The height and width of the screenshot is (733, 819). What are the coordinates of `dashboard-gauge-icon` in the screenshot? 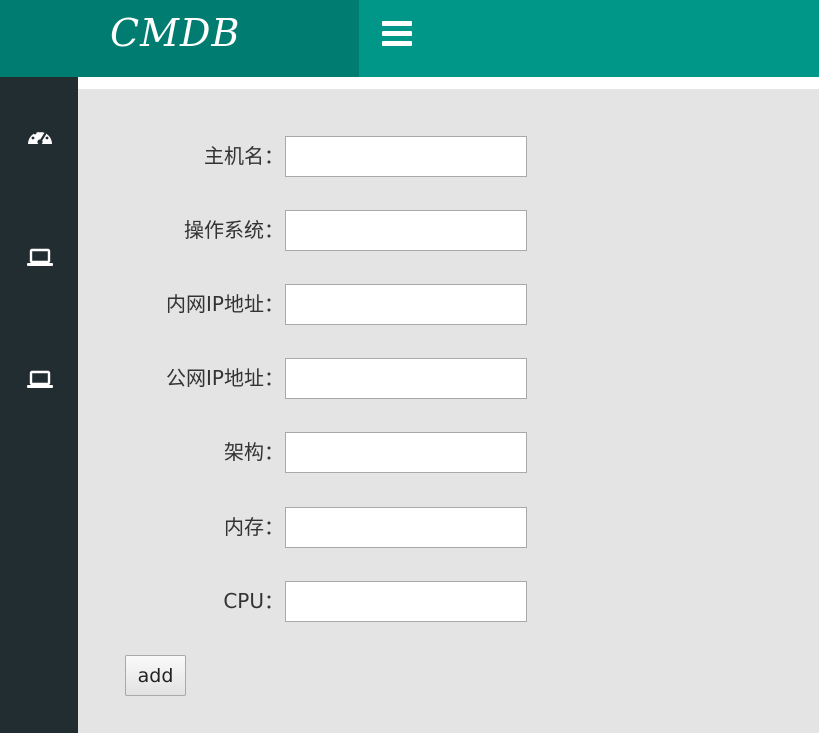 It's located at (40, 137).